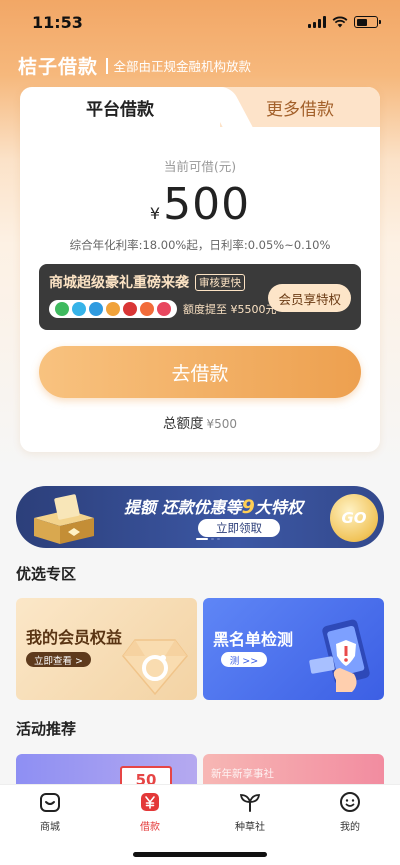 Image resolution: width=400 pixels, height=865 pixels. Describe the element at coordinates (367, 22) in the screenshot. I see `battery-icon` at that location.